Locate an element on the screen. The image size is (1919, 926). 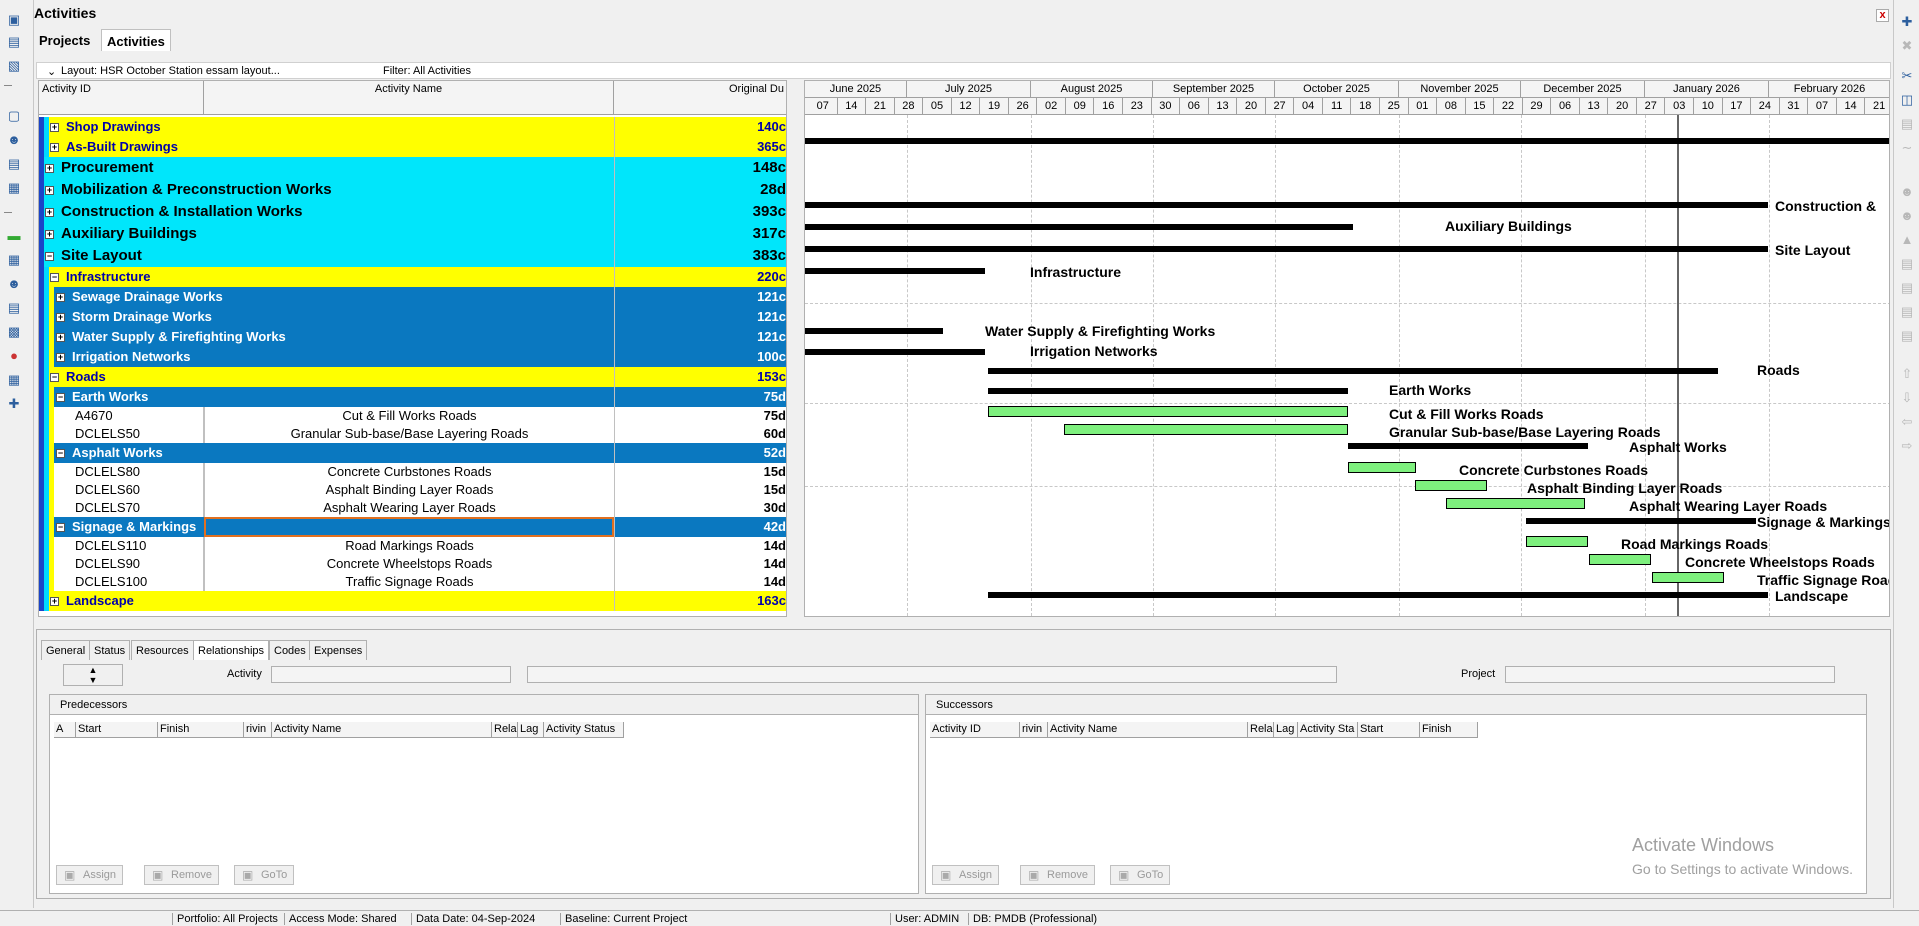
table-row: + Irrigation Networks 100c is located at coordinates (412, 357).